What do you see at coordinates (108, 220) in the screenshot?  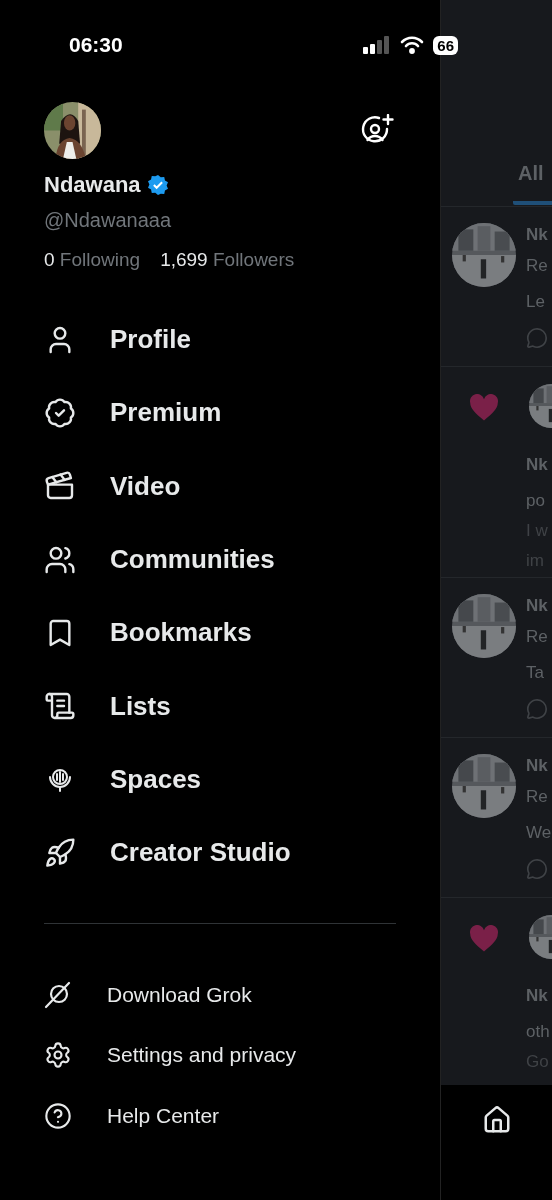 I see `profile-handle: @Ndawanaaa` at bounding box center [108, 220].